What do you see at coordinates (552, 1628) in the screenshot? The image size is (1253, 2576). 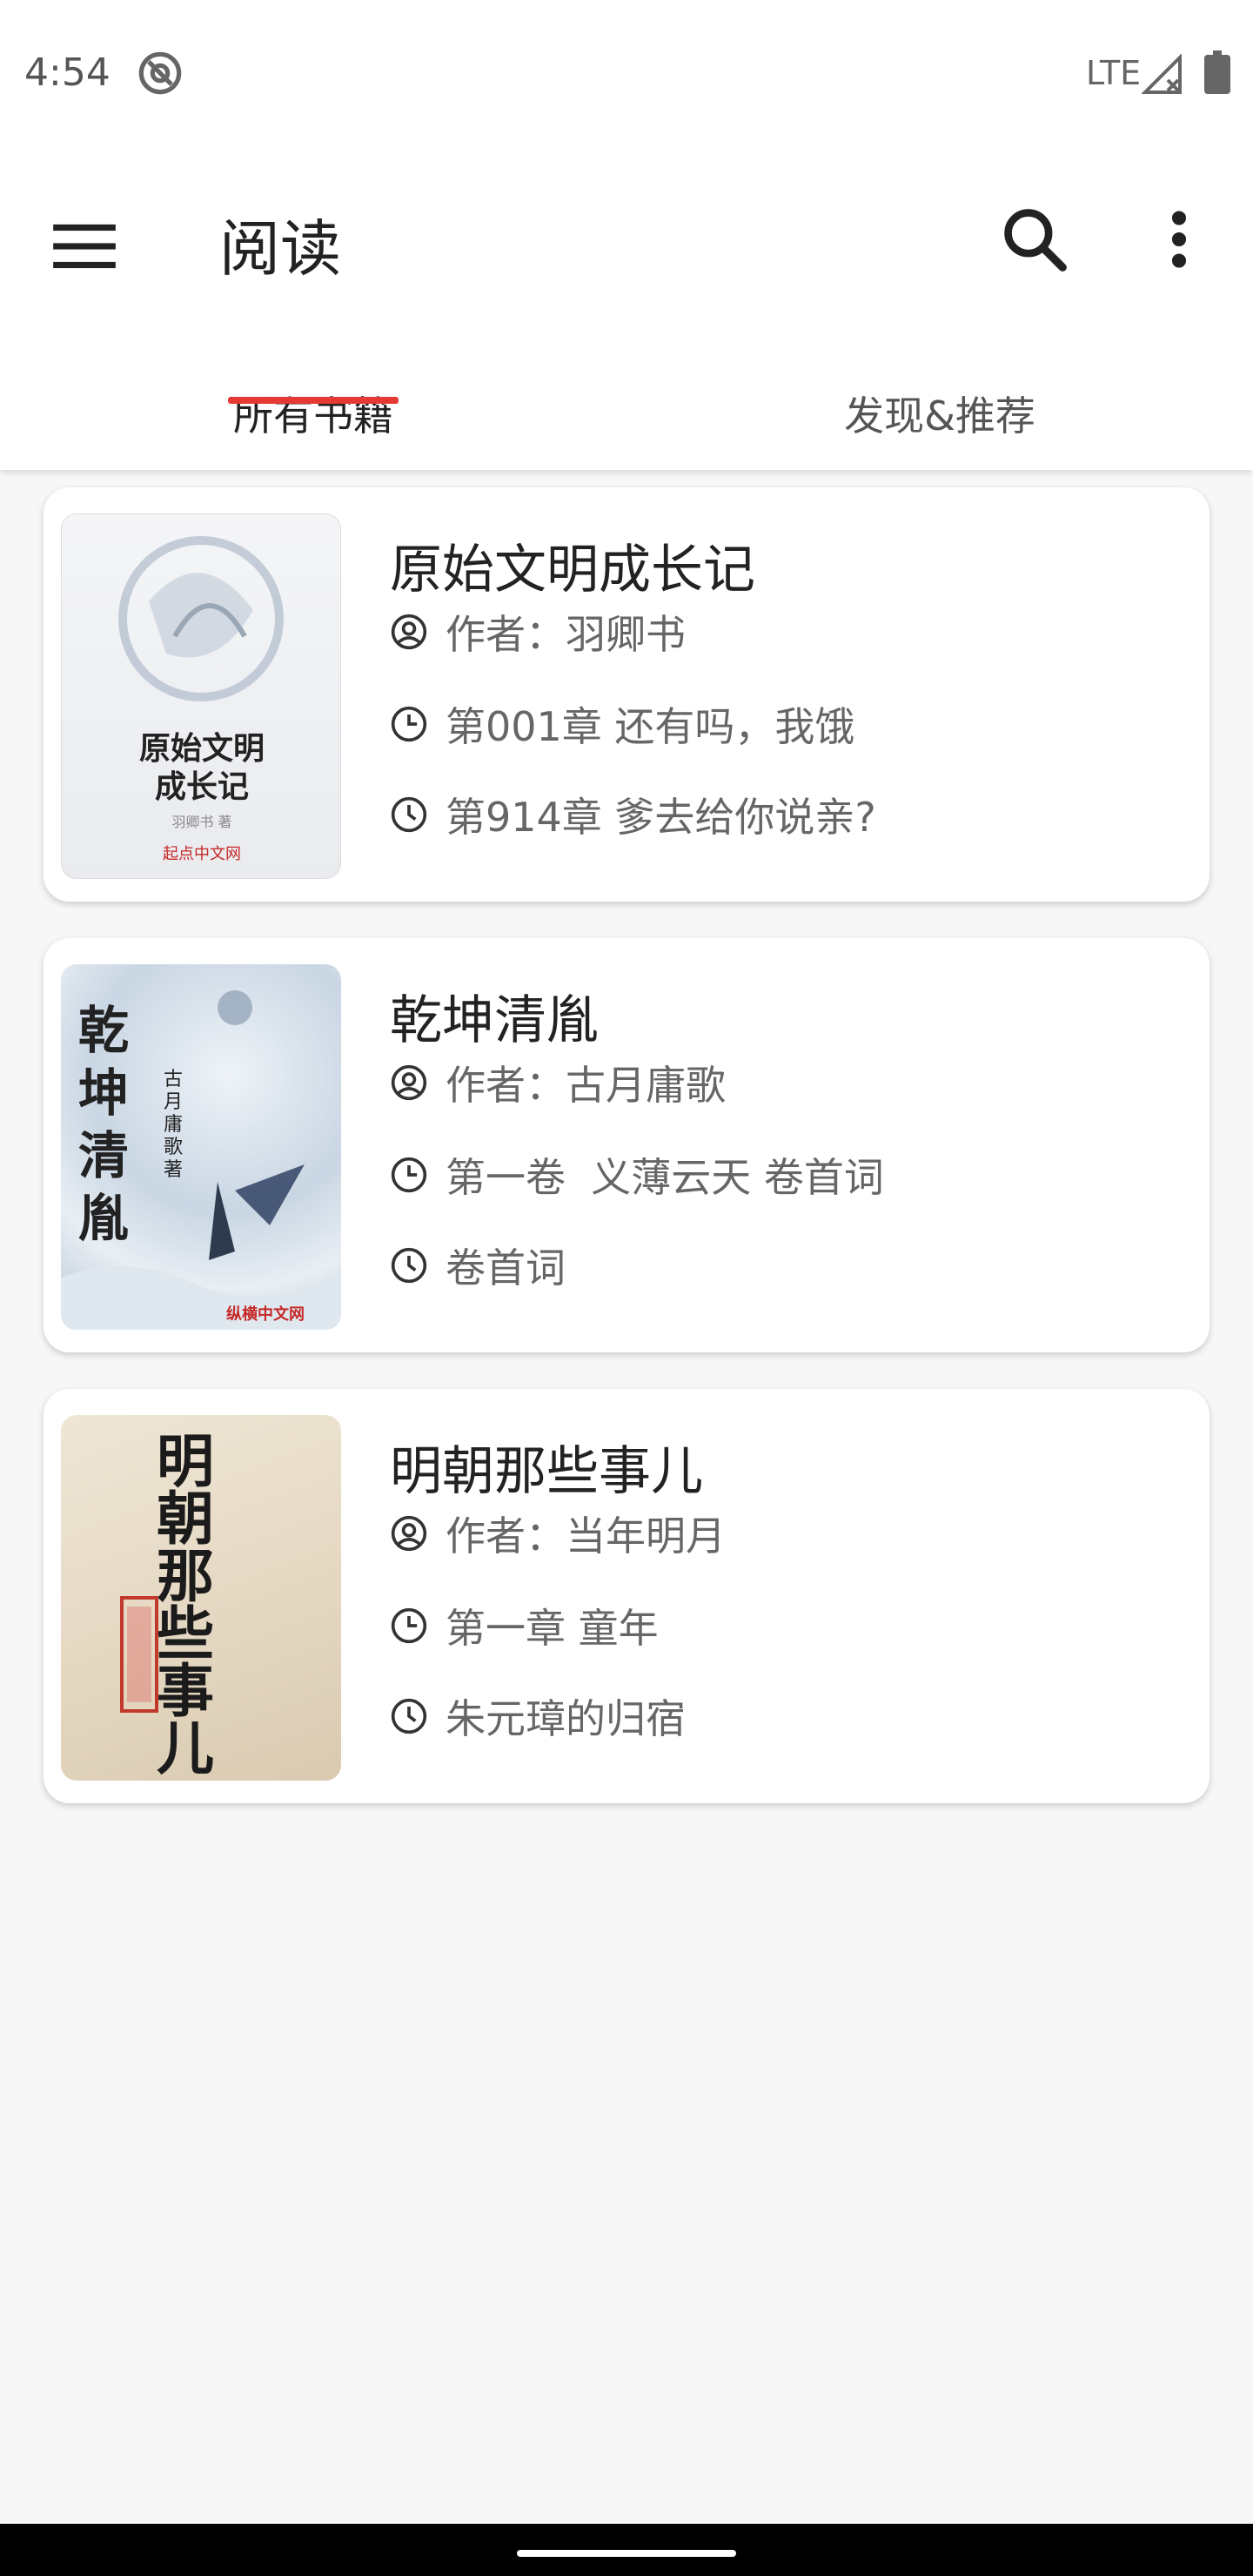 I see `read-chapter-text: 第一章 童年` at bounding box center [552, 1628].